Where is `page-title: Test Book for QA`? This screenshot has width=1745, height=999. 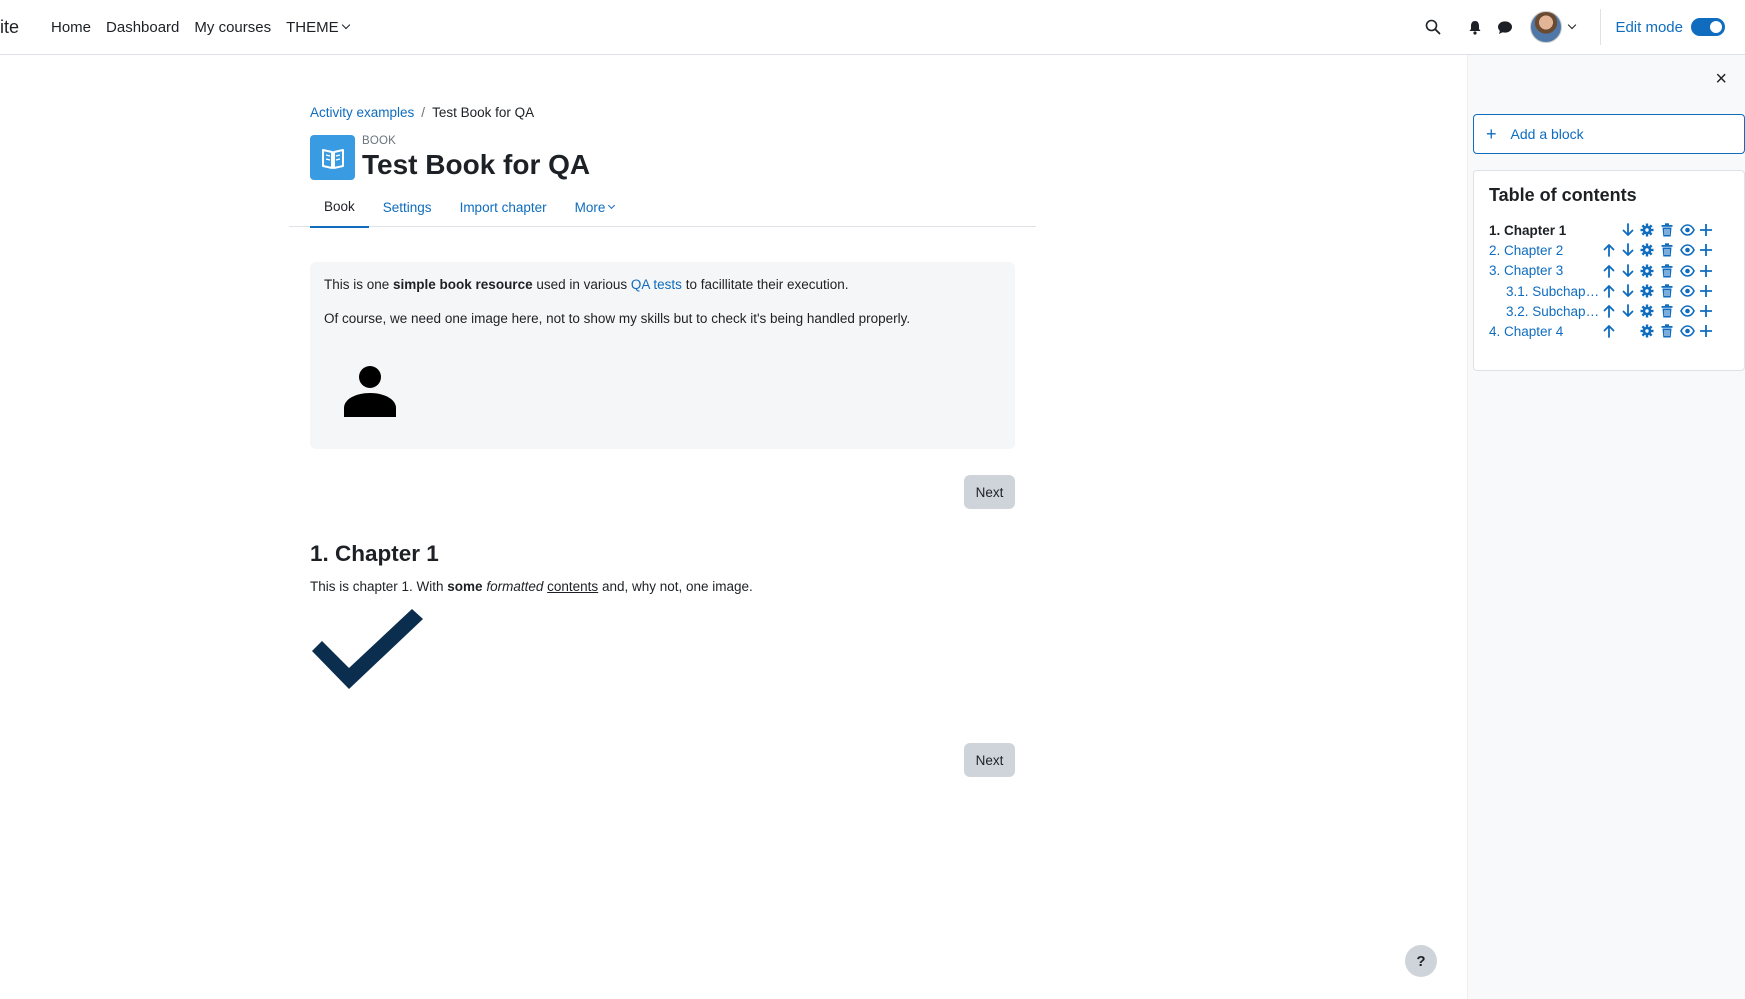 page-title: Test Book for QA is located at coordinates (476, 164).